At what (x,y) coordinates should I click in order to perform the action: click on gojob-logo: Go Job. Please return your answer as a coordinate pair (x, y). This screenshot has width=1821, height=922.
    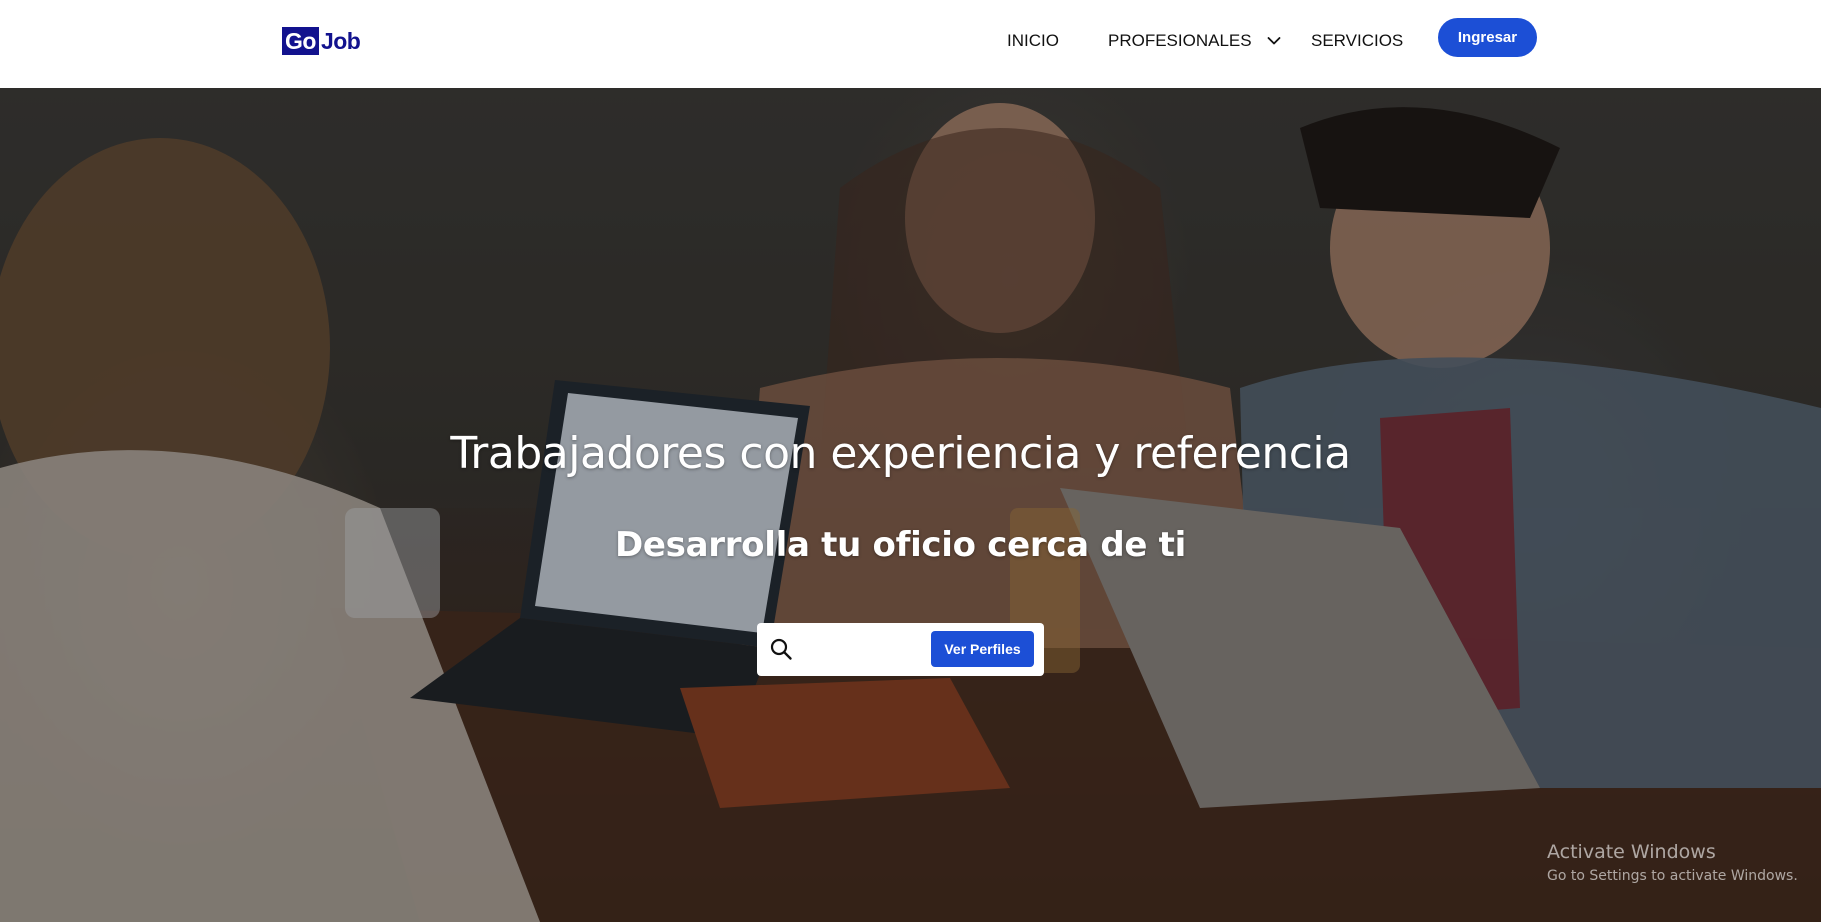
    Looking at the image, I should click on (321, 41).